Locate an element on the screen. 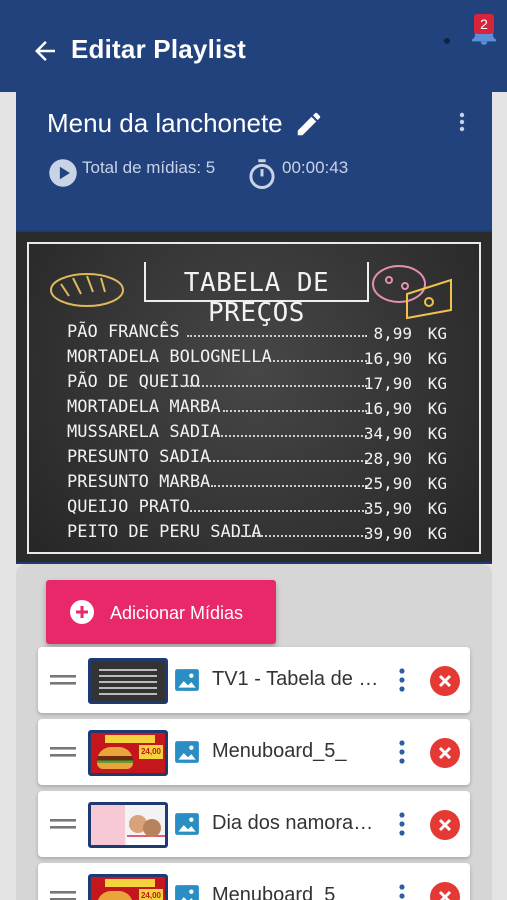 Image resolution: width=507 pixels, height=900 pixels. add-media-label: Adicionar Mídias is located at coordinates (177, 613).